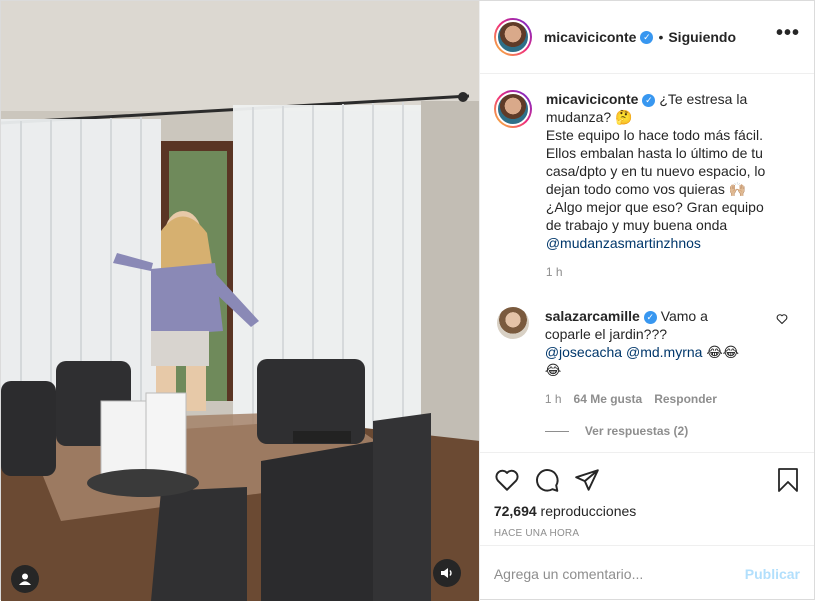 The width and height of the screenshot is (815, 601). What do you see at coordinates (592, 316) in the screenshot?
I see `commenter-username: salazarcamille` at bounding box center [592, 316].